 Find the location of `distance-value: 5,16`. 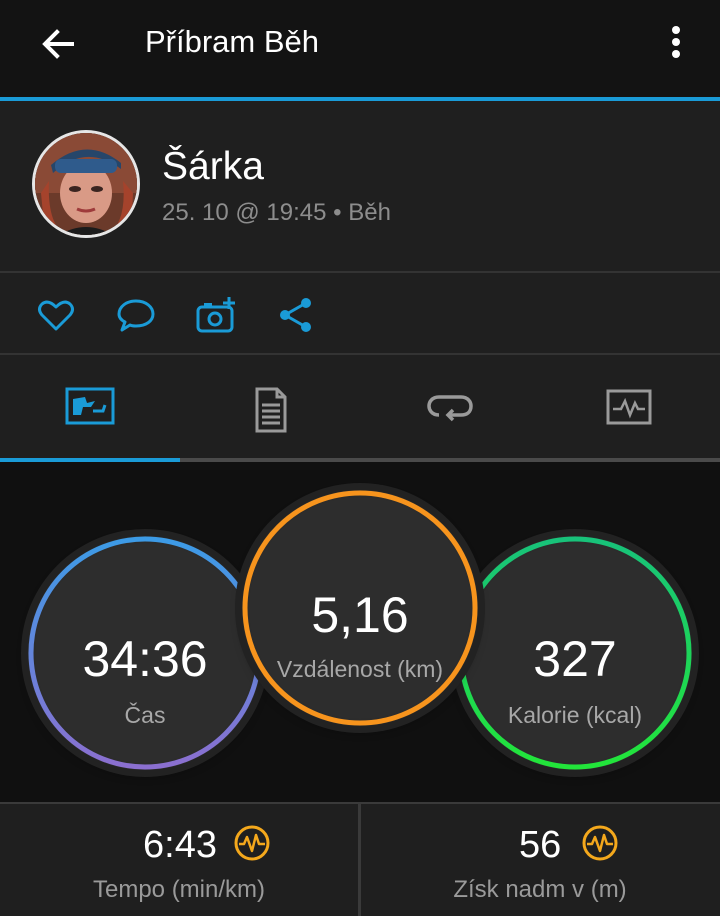

distance-value: 5,16 is located at coordinates (360, 615).